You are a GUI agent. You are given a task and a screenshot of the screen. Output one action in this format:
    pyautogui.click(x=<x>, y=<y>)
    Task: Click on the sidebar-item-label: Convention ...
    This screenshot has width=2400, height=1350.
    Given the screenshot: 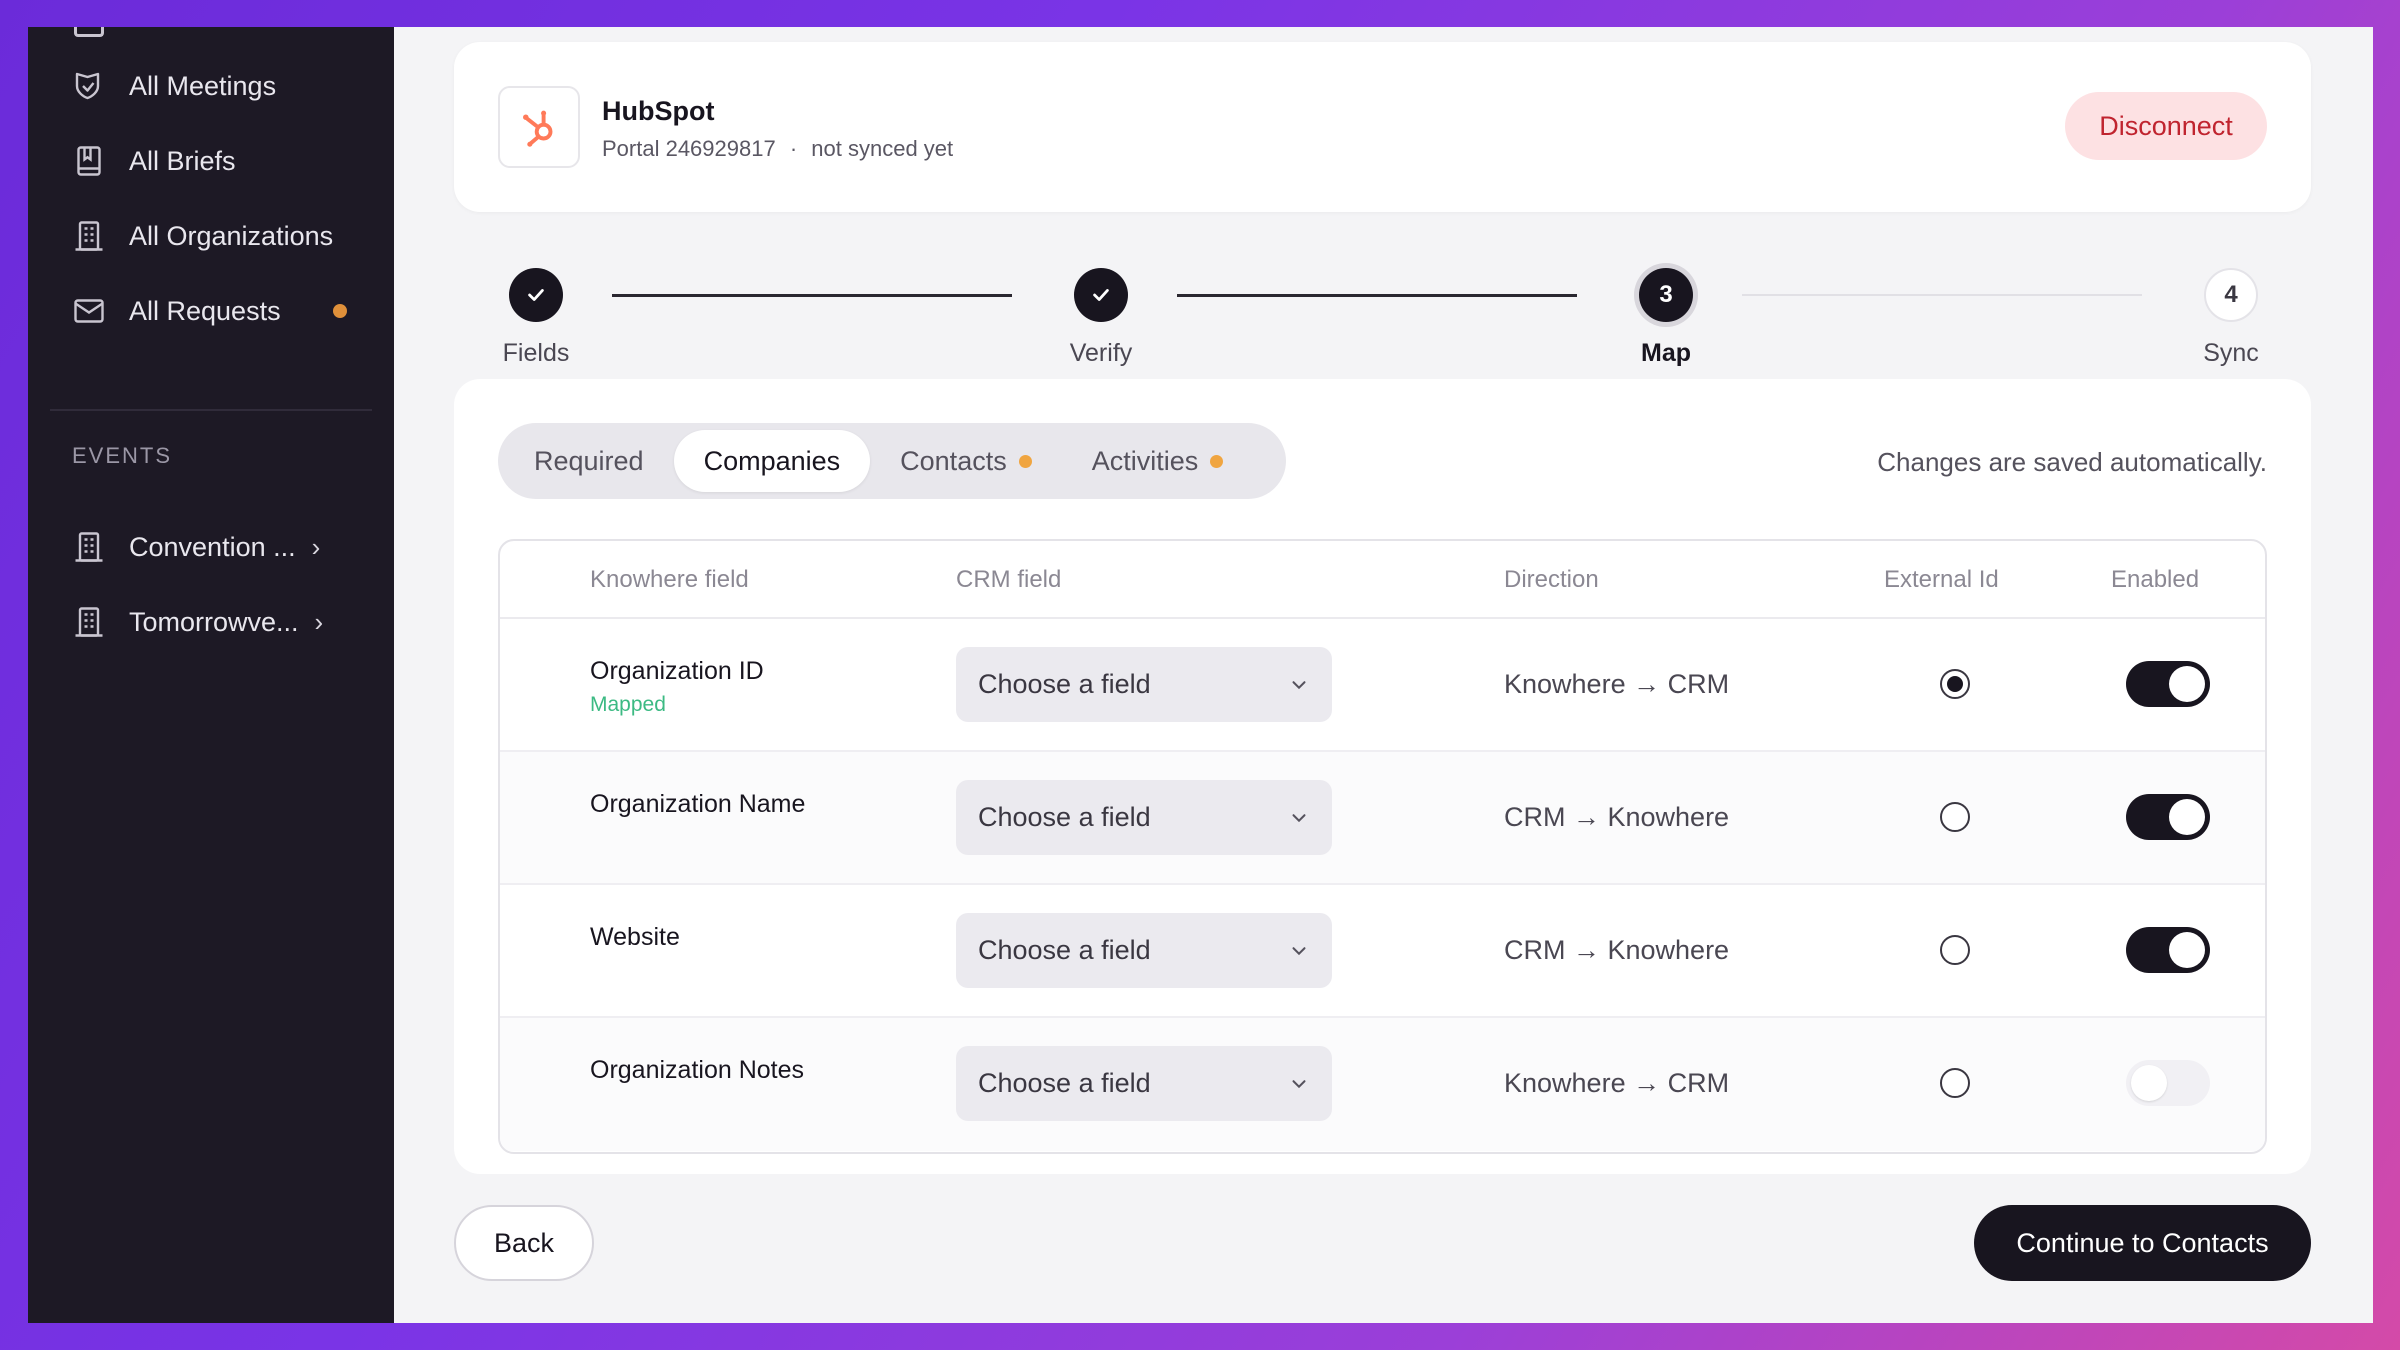 What is the action you would take?
    pyautogui.click(x=212, y=546)
    